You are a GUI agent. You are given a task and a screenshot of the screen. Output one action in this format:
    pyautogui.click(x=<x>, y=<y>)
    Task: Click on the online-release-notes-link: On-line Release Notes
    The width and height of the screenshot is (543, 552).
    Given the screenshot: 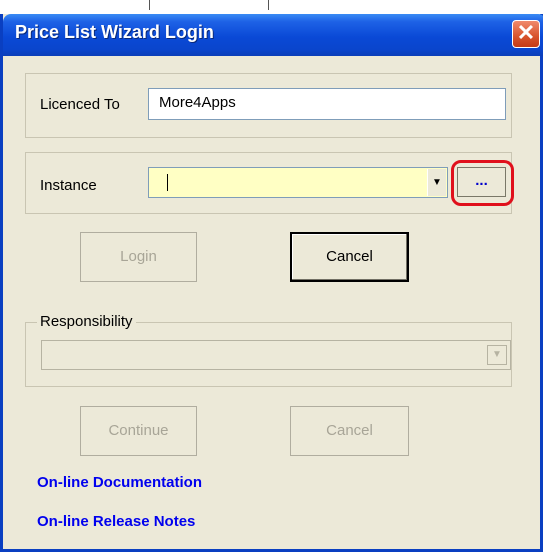 What is the action you would take?
    pyautogui.click(x=116, y=521)
    